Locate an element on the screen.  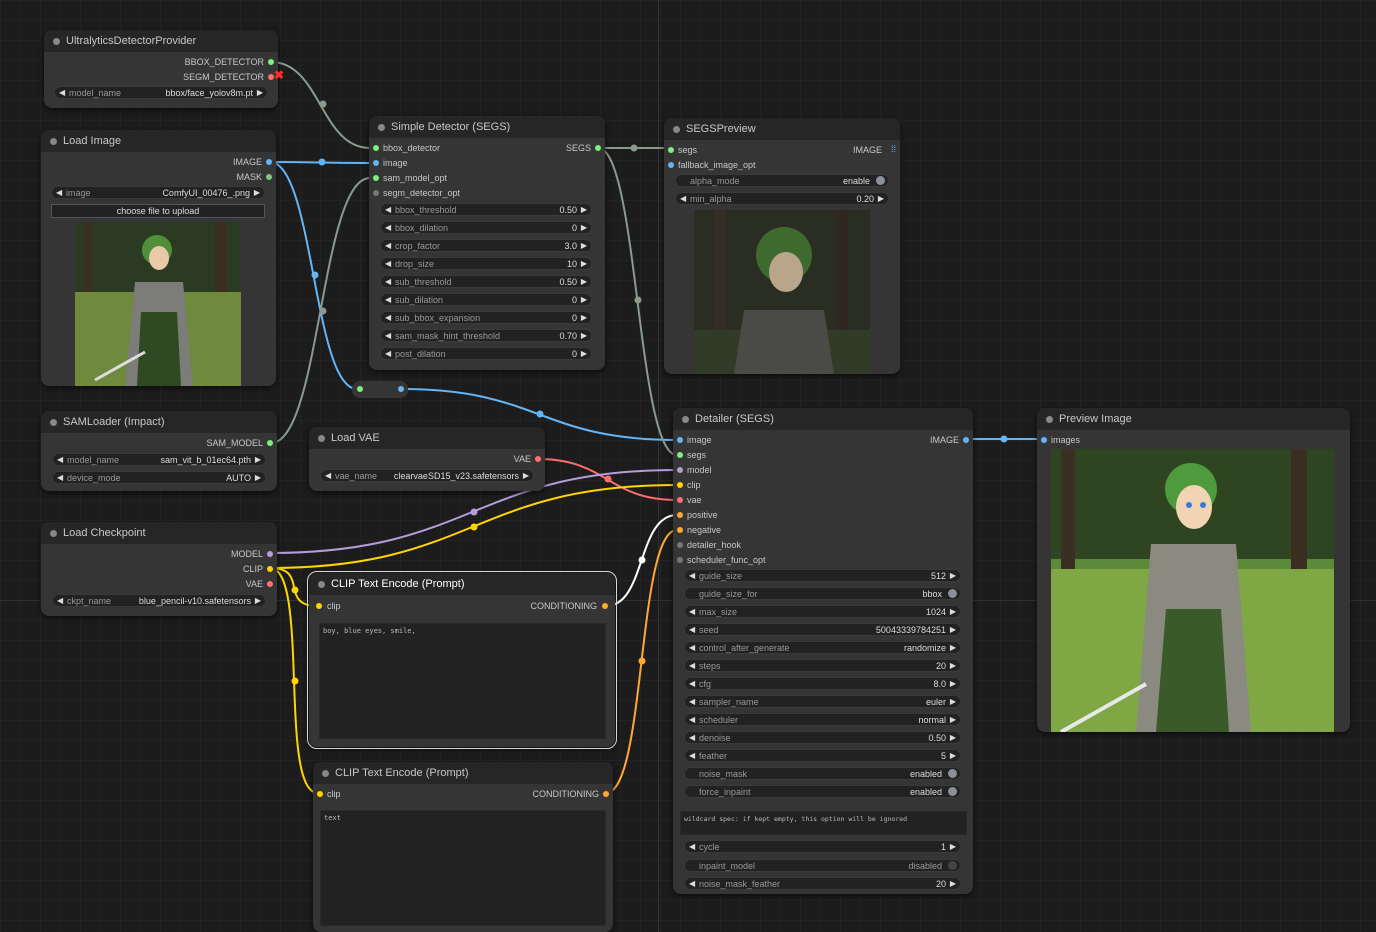
output-segs-dot is located at coordinates (598, 148).